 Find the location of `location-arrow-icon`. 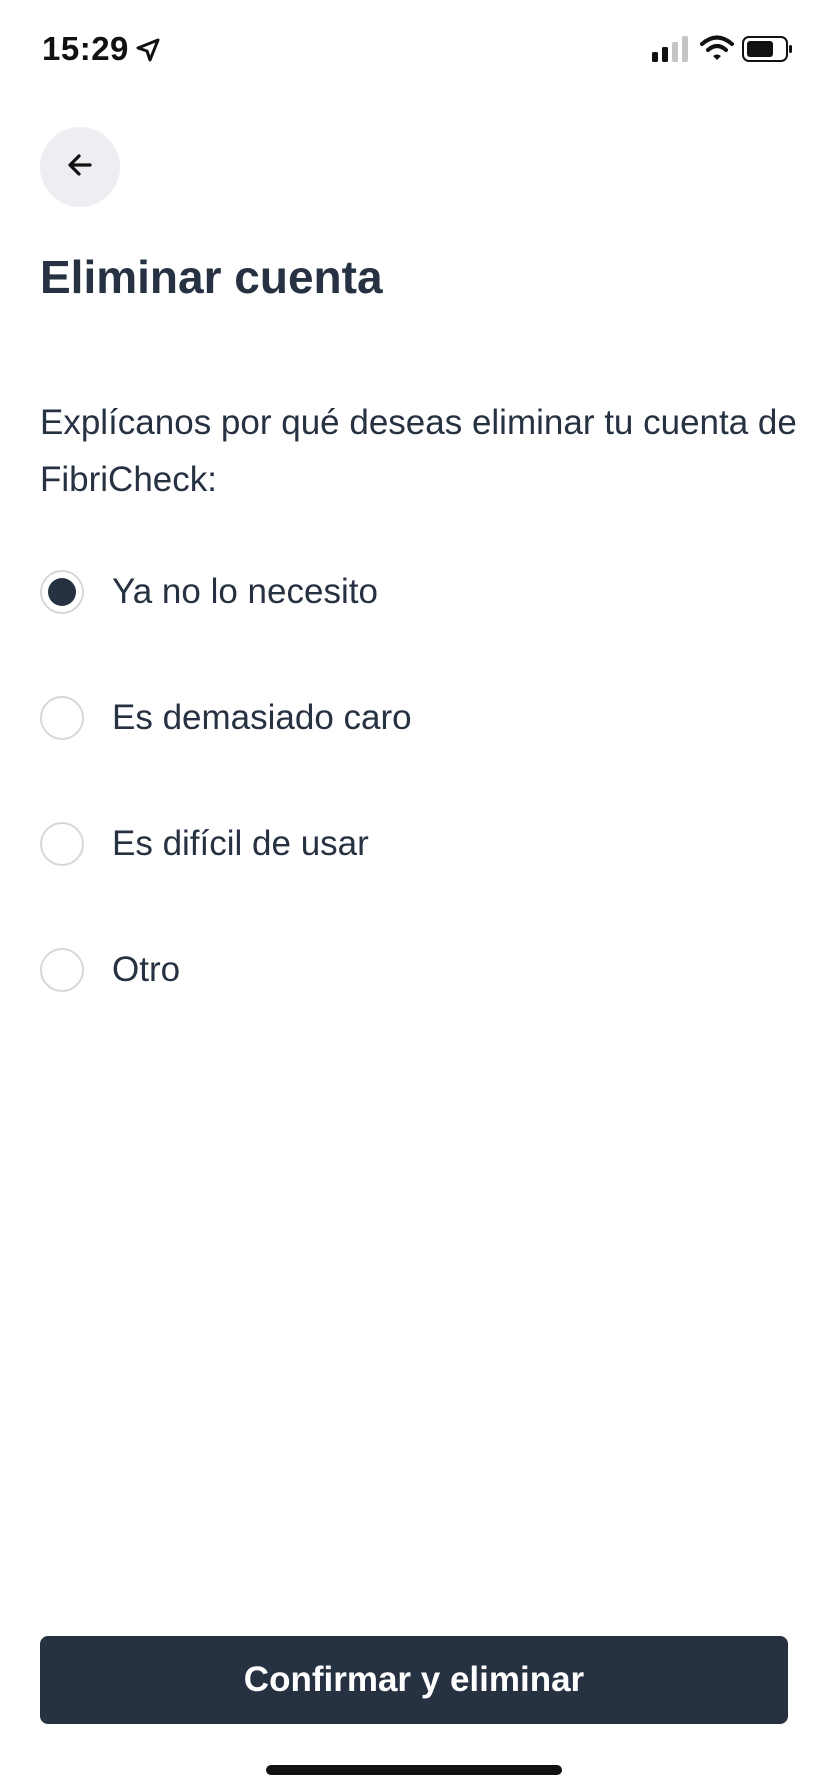

location-arrow-icon is located at coordinates (148, 50).